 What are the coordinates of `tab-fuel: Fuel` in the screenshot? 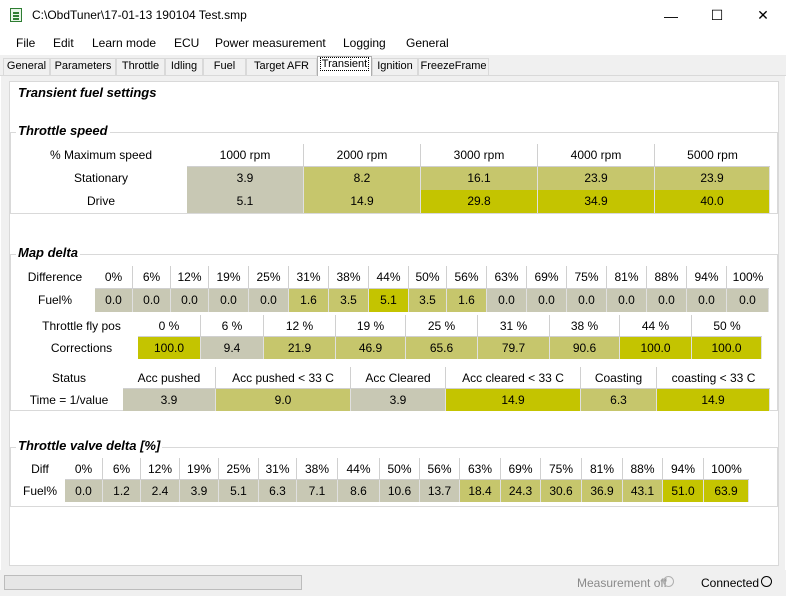 It's located at (224, 66).